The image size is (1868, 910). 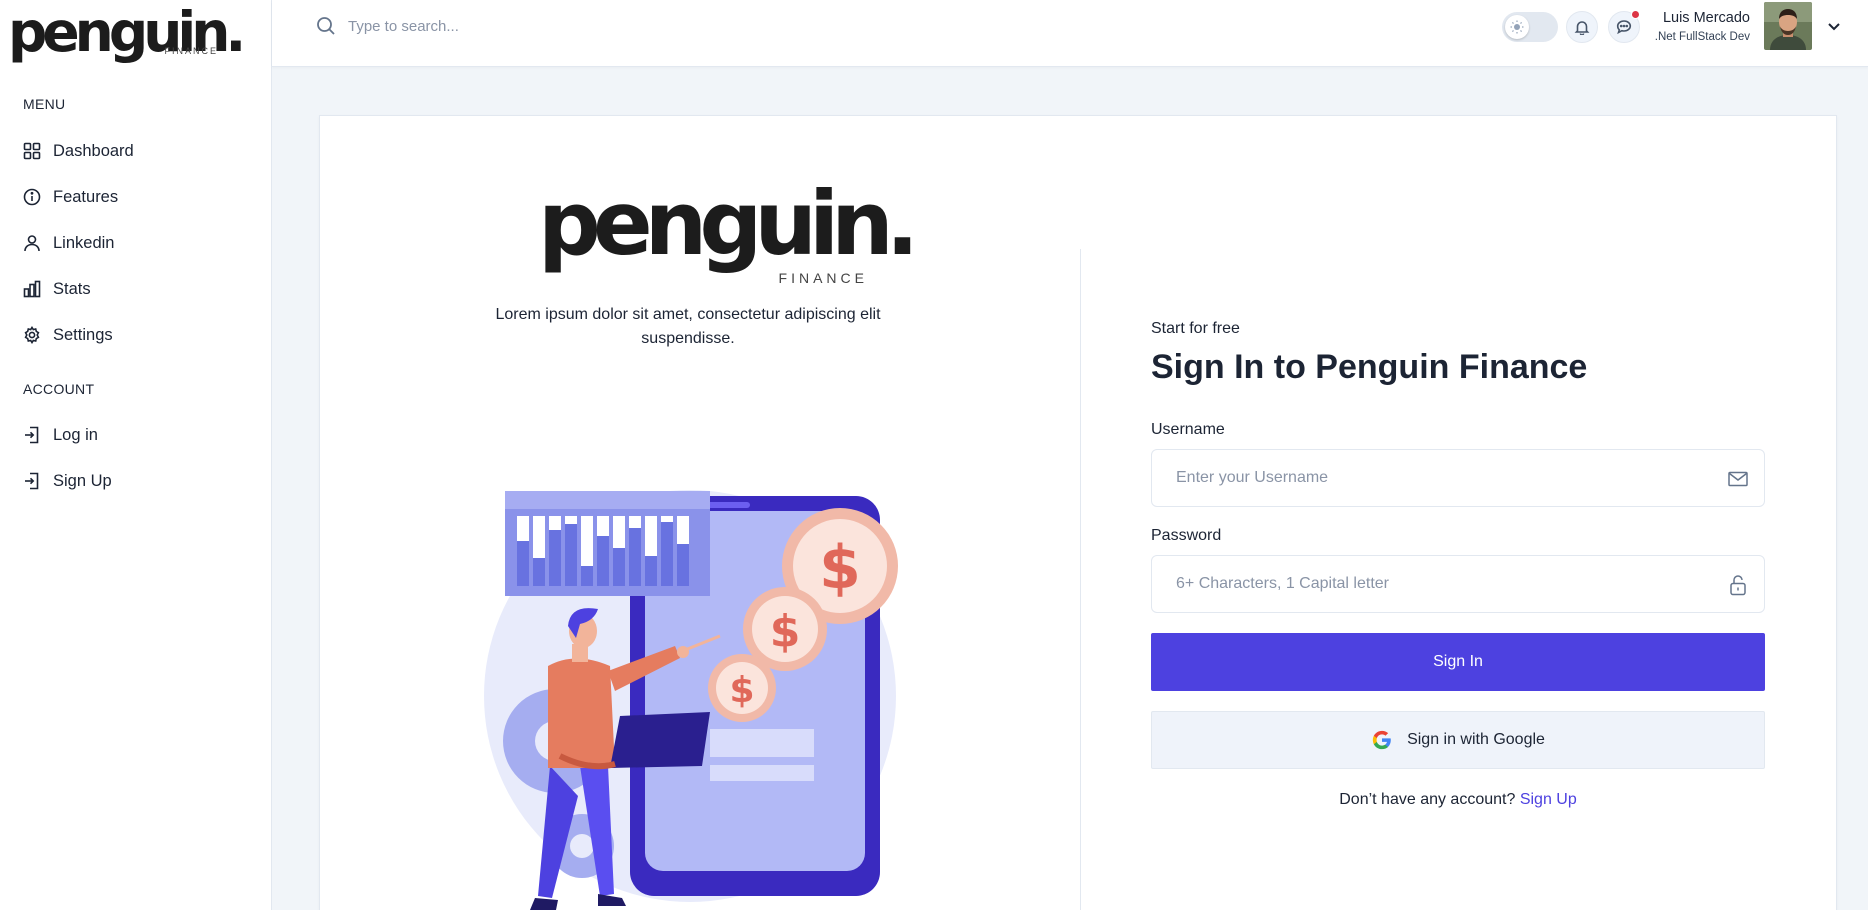 I want to click on google-signin-label: Sign in with Google, so click(x=1476, y=739).